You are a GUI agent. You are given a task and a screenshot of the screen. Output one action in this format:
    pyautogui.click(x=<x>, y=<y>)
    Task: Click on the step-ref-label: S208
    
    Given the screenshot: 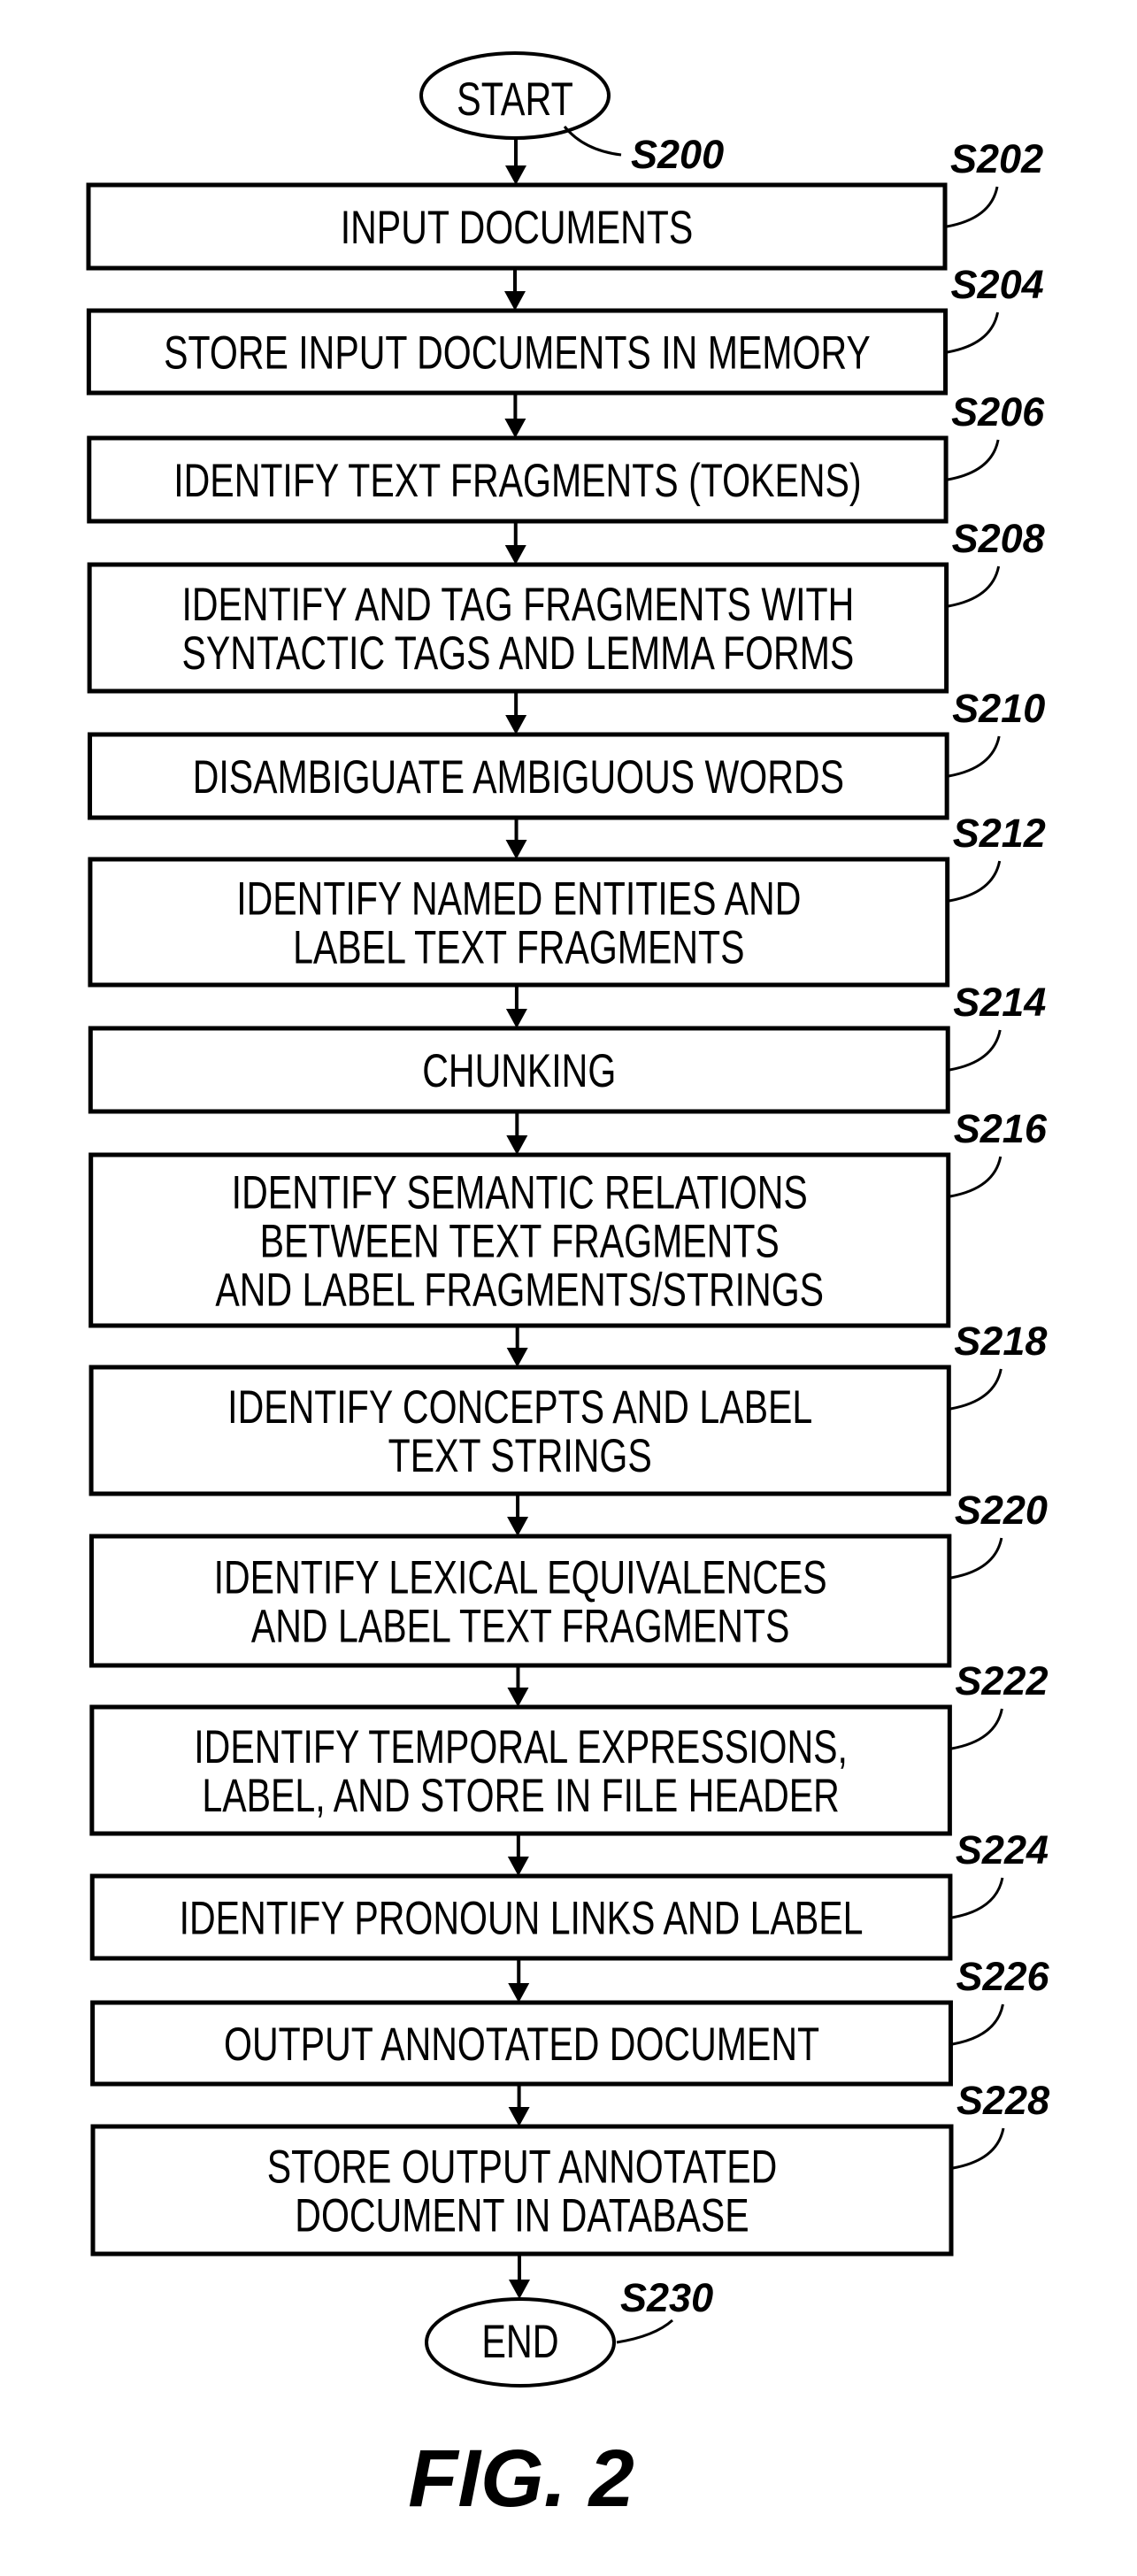 What is the action you would take?
    pyautogui.click(x=999, y=538)
    